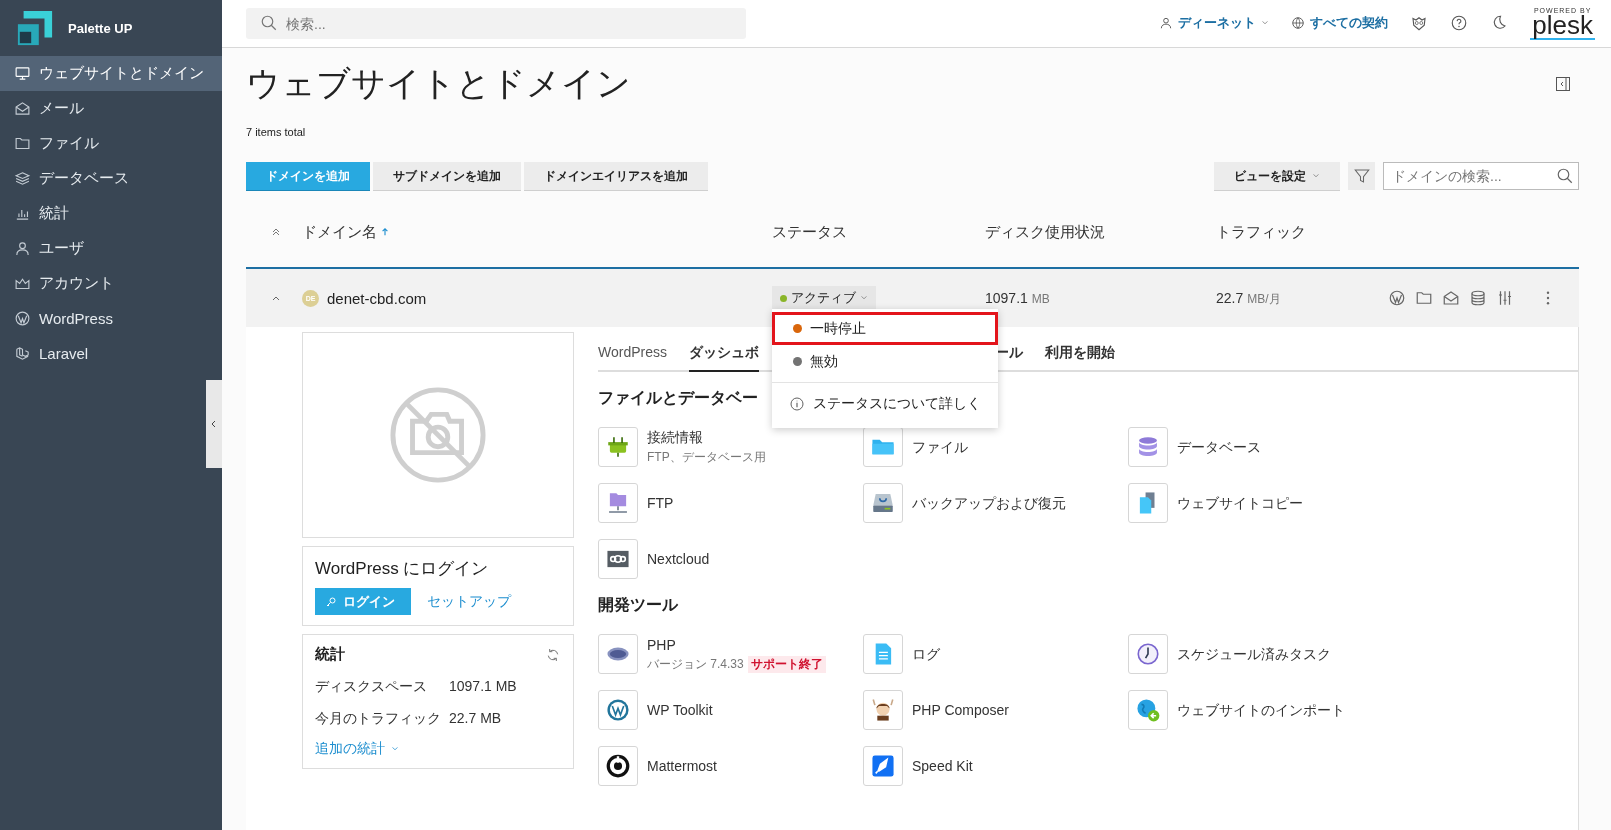 This screenshot has height=830, width=1611. I want to click on tool-link: ウェブサイトコピー, so click(1240, 502).